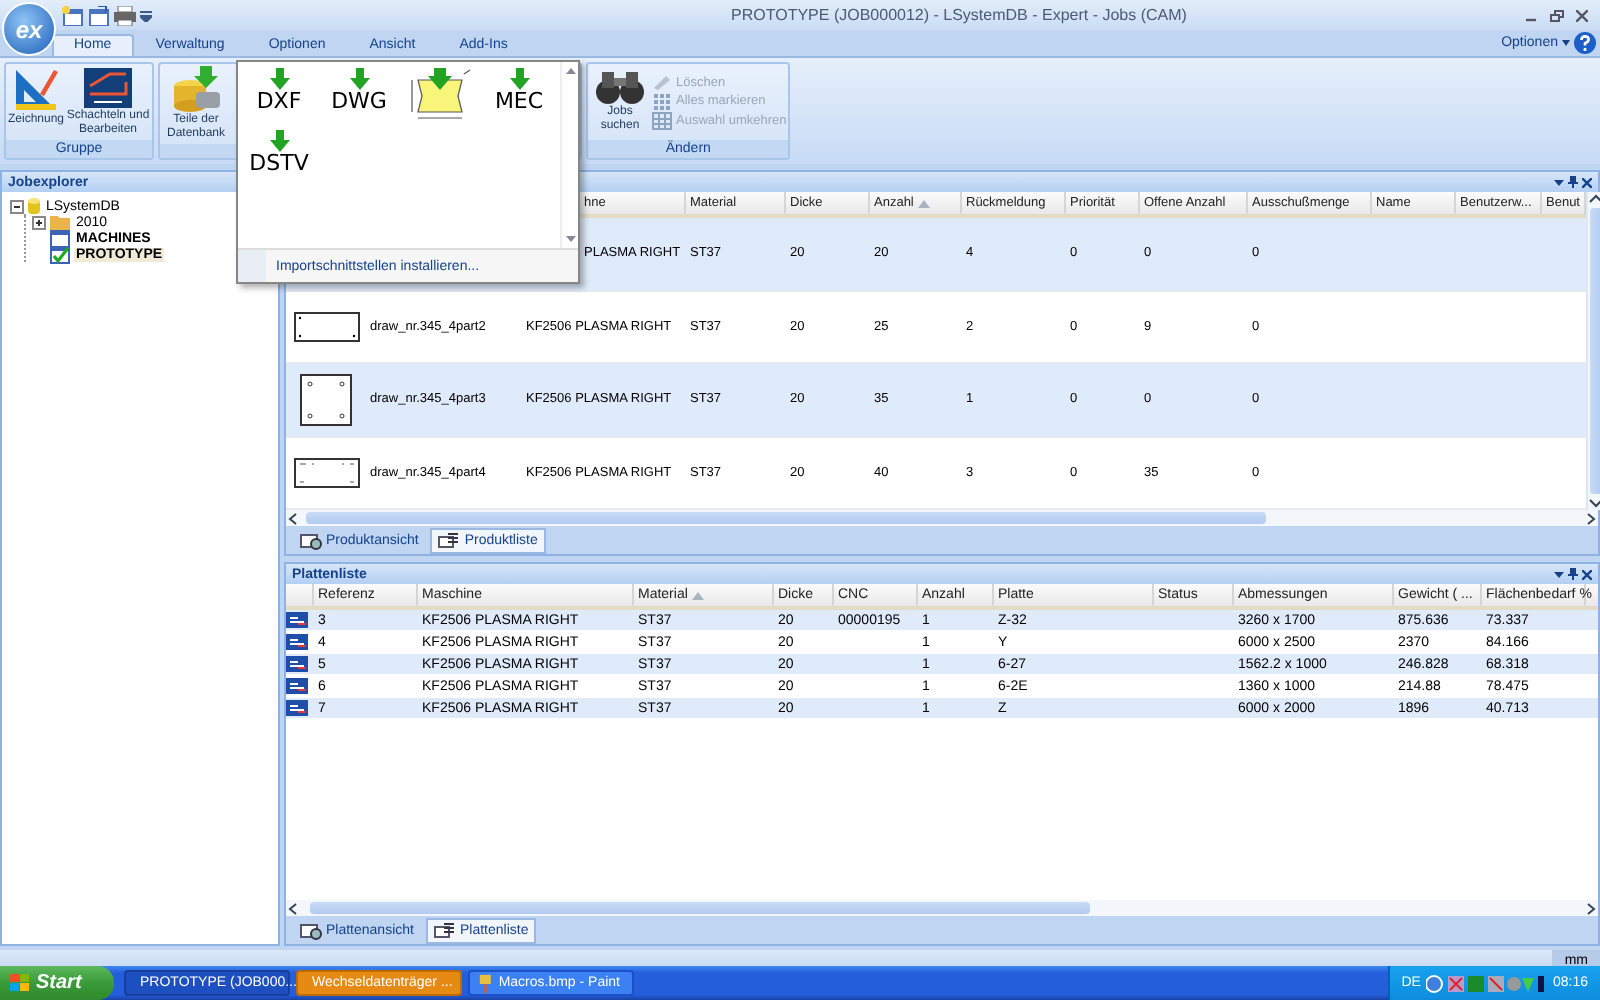 The height and width of the screenshot is (1000, 1600). Describe the element at coordinates (17, 206) in the screenshot. I see `collapse-icon` at that location.